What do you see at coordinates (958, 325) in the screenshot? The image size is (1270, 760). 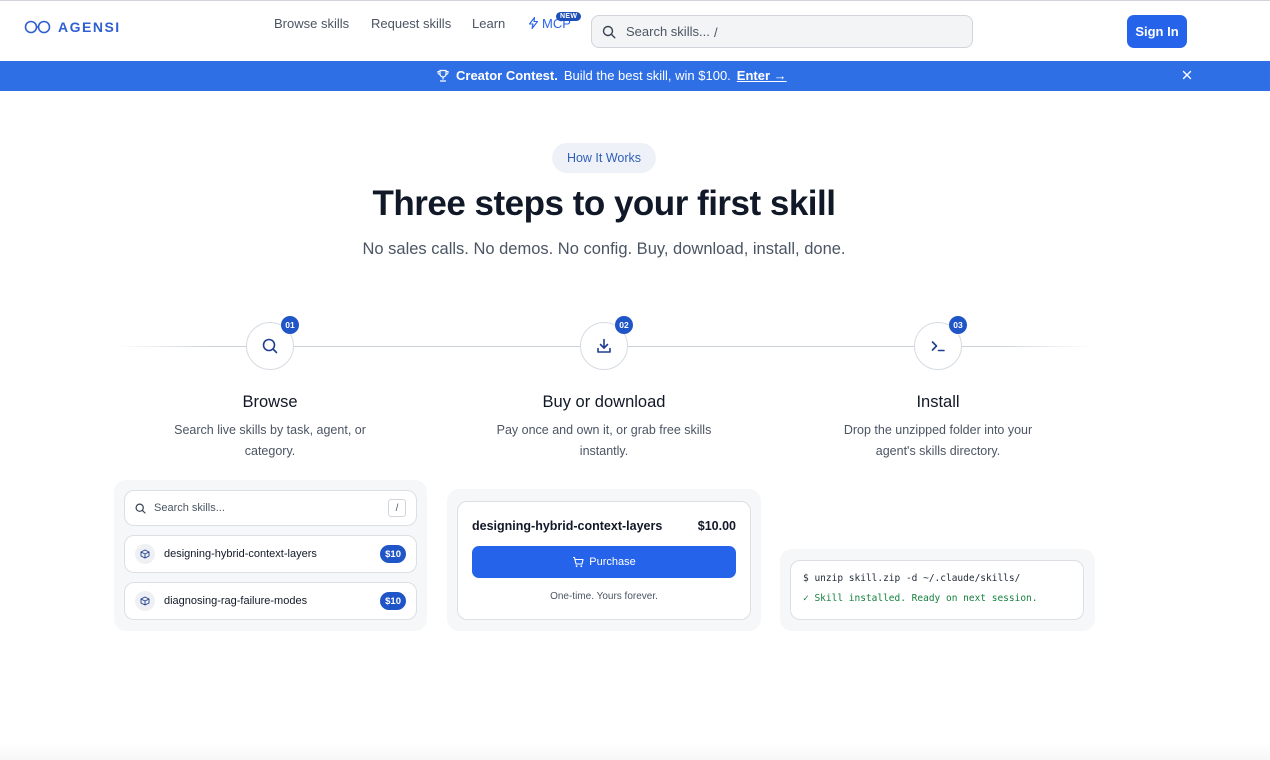 I see `step-3-number: 03` at bounding box center [958, 325].